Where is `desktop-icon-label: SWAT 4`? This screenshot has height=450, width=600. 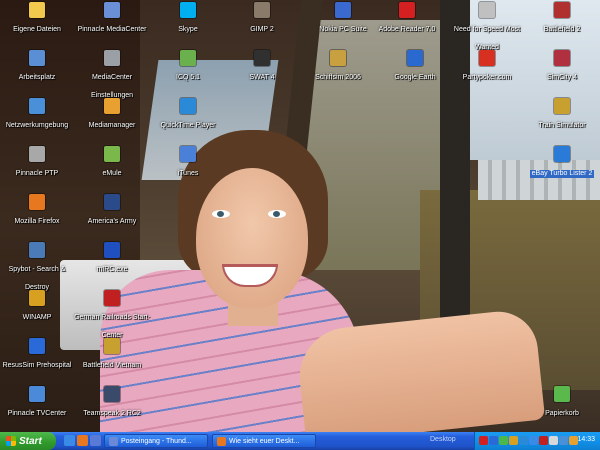 desktop-icon-label: SWAT 4 is located at coordinates (262, 77).